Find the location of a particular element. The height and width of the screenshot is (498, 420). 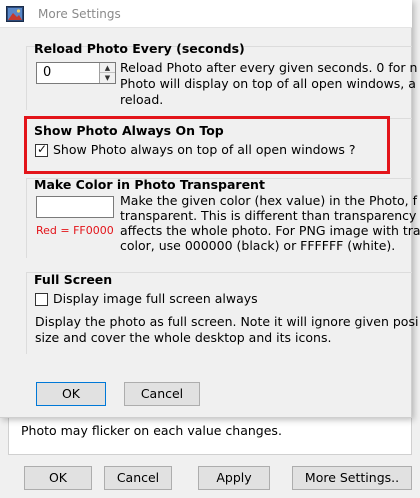

check-icon: ✓ is located at coordinates (42, 149).